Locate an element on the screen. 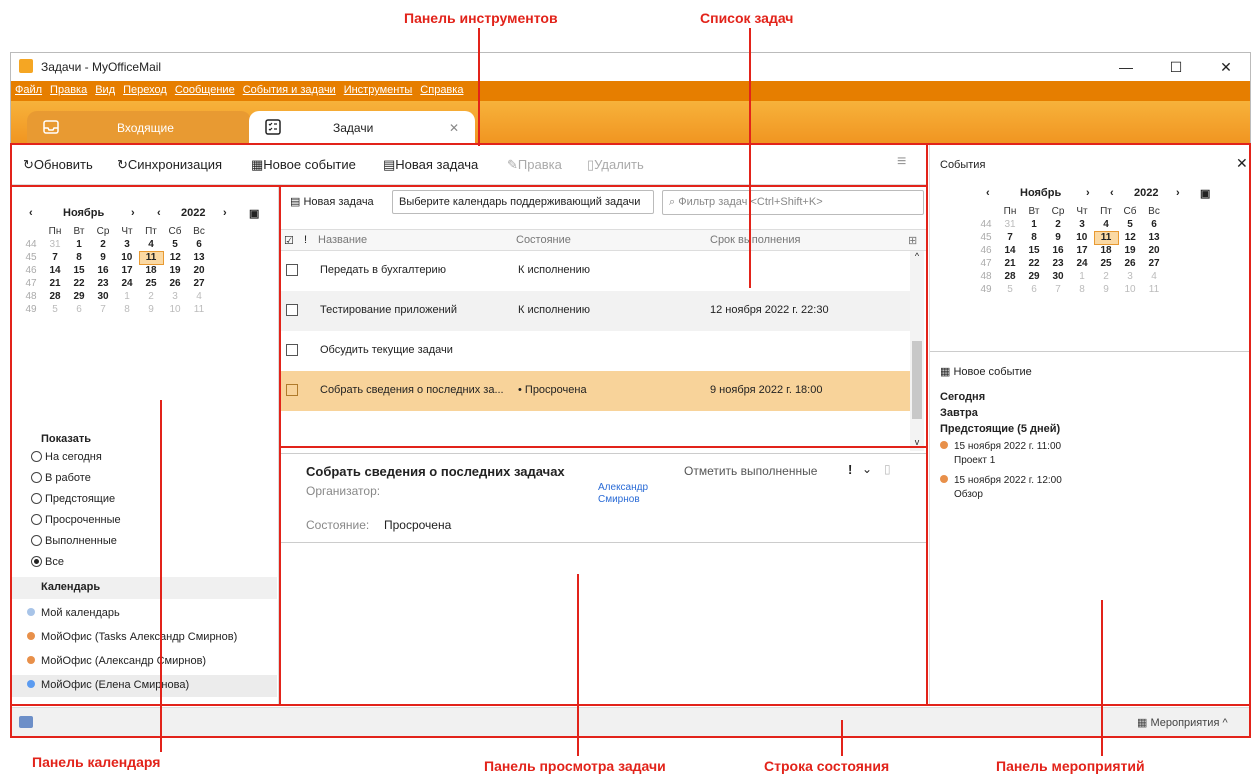  calendar-today-icon: ▣ is located at coordinates (254, 213).